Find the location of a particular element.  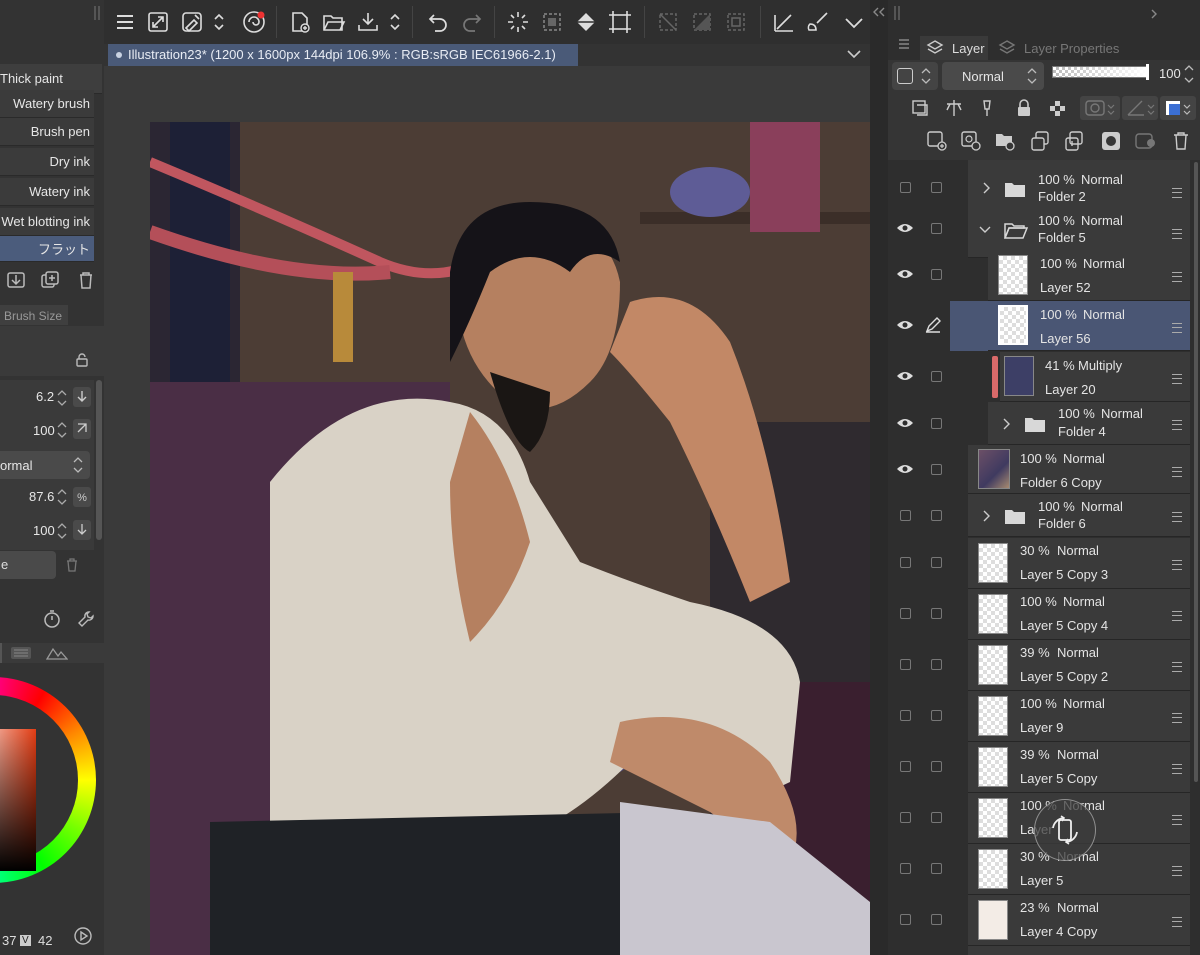

mountain-icon is located at coordinates (57, 653).